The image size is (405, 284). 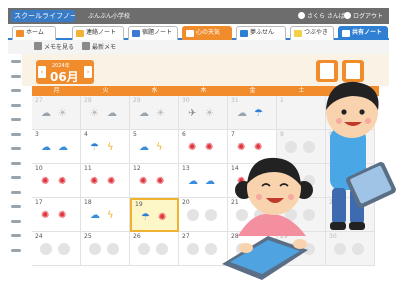 I want to click on girl-with-tablet-illustration, so click(x=267, y=218).